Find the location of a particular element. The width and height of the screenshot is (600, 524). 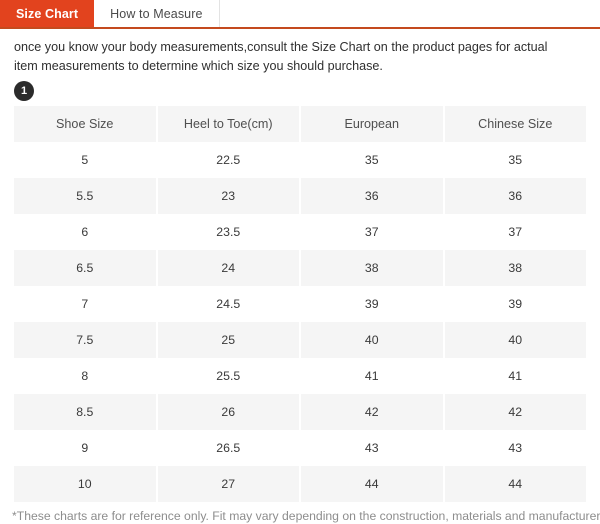

table-cell: 24.5 is located at coordinates (228, 304).